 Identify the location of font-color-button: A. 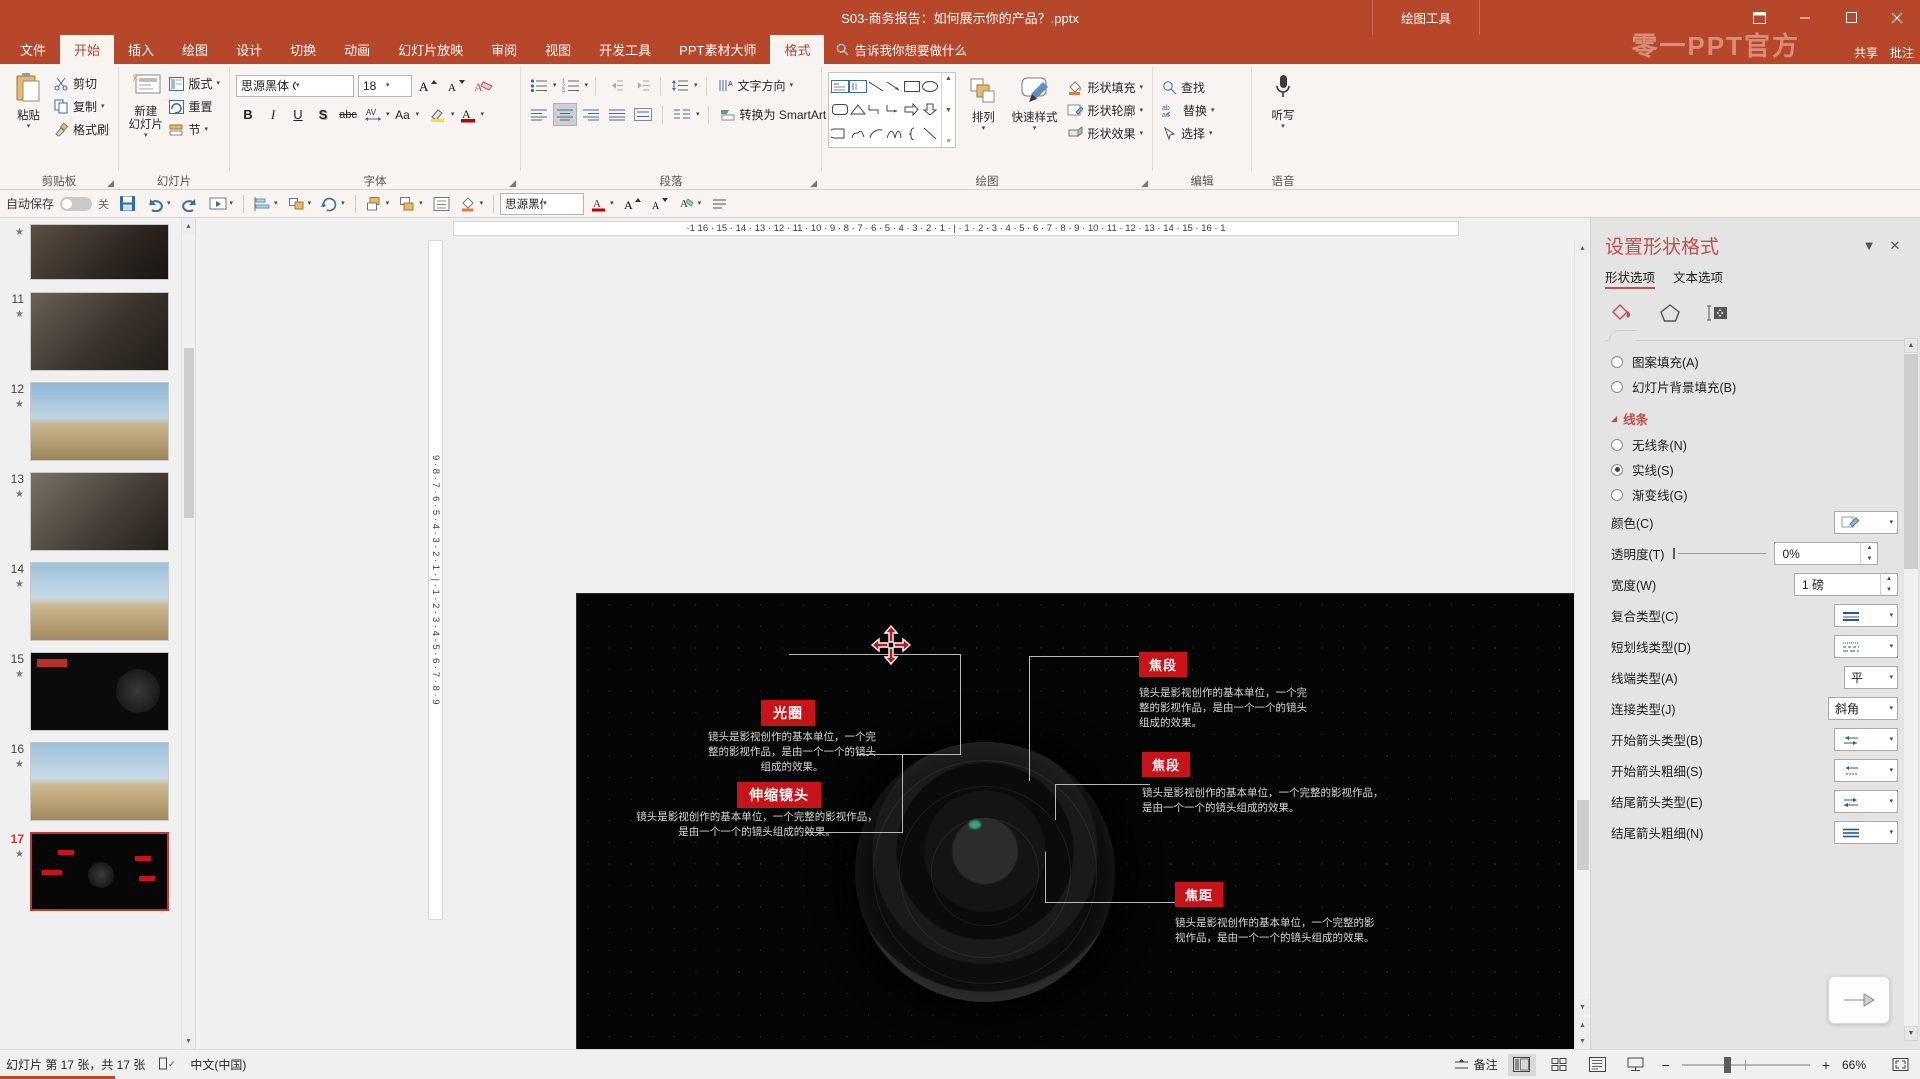
(468, 114).